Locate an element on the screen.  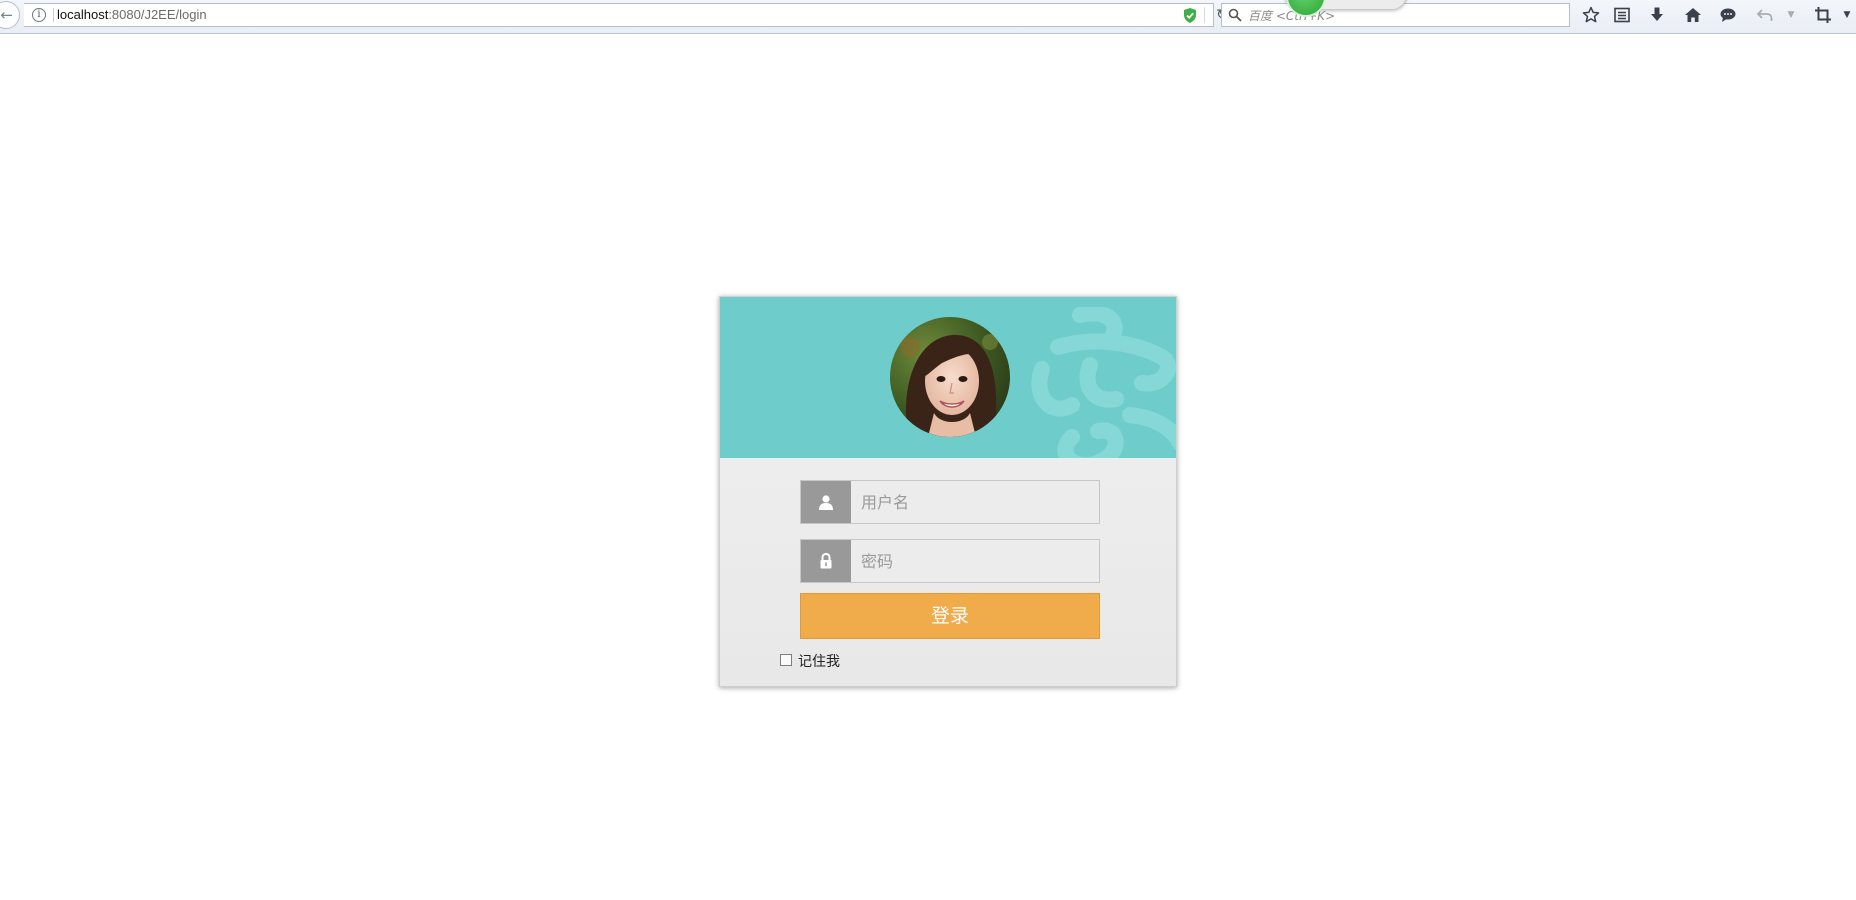
username-icon-box is located at coordinates (826, 502).